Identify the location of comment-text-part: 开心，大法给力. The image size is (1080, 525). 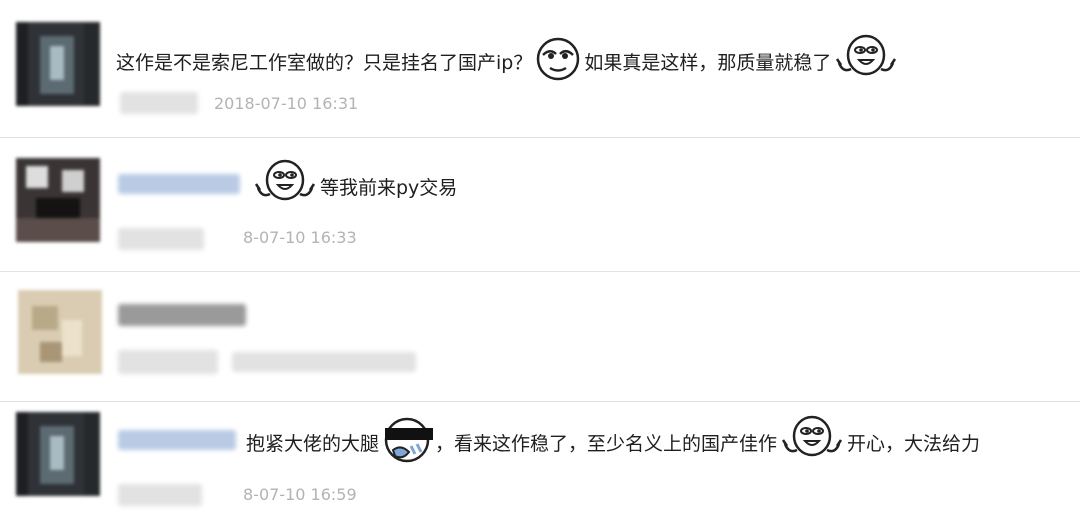
(914, 444).